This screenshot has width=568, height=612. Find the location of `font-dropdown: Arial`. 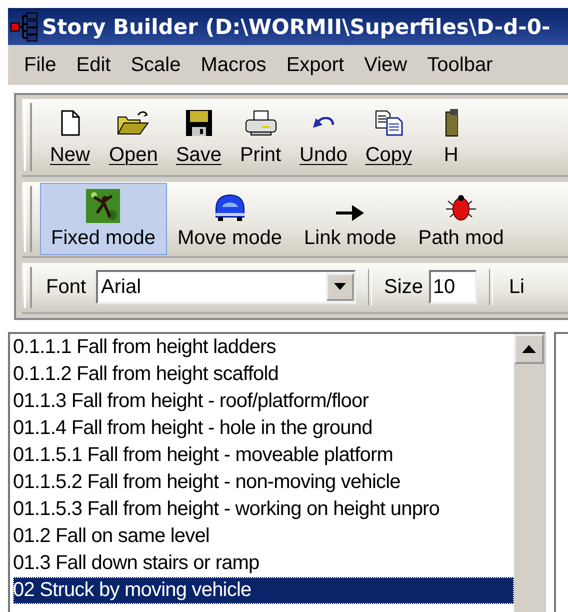

font-dropdown: Arial is located at coordinates (226, 287).